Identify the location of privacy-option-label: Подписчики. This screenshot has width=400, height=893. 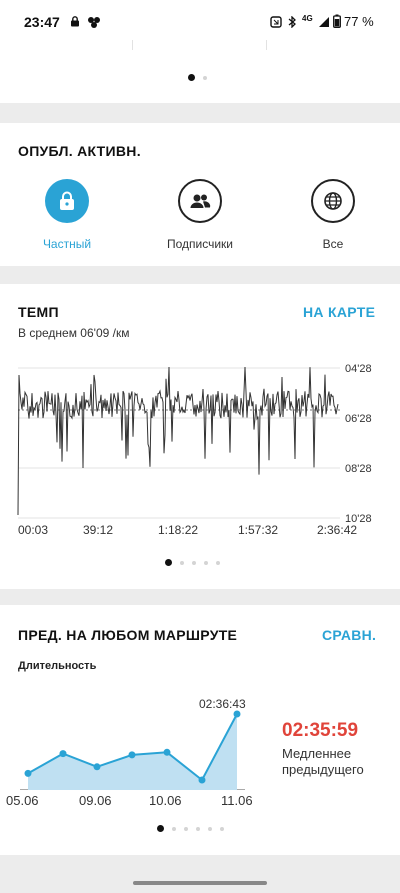
(199, 244).